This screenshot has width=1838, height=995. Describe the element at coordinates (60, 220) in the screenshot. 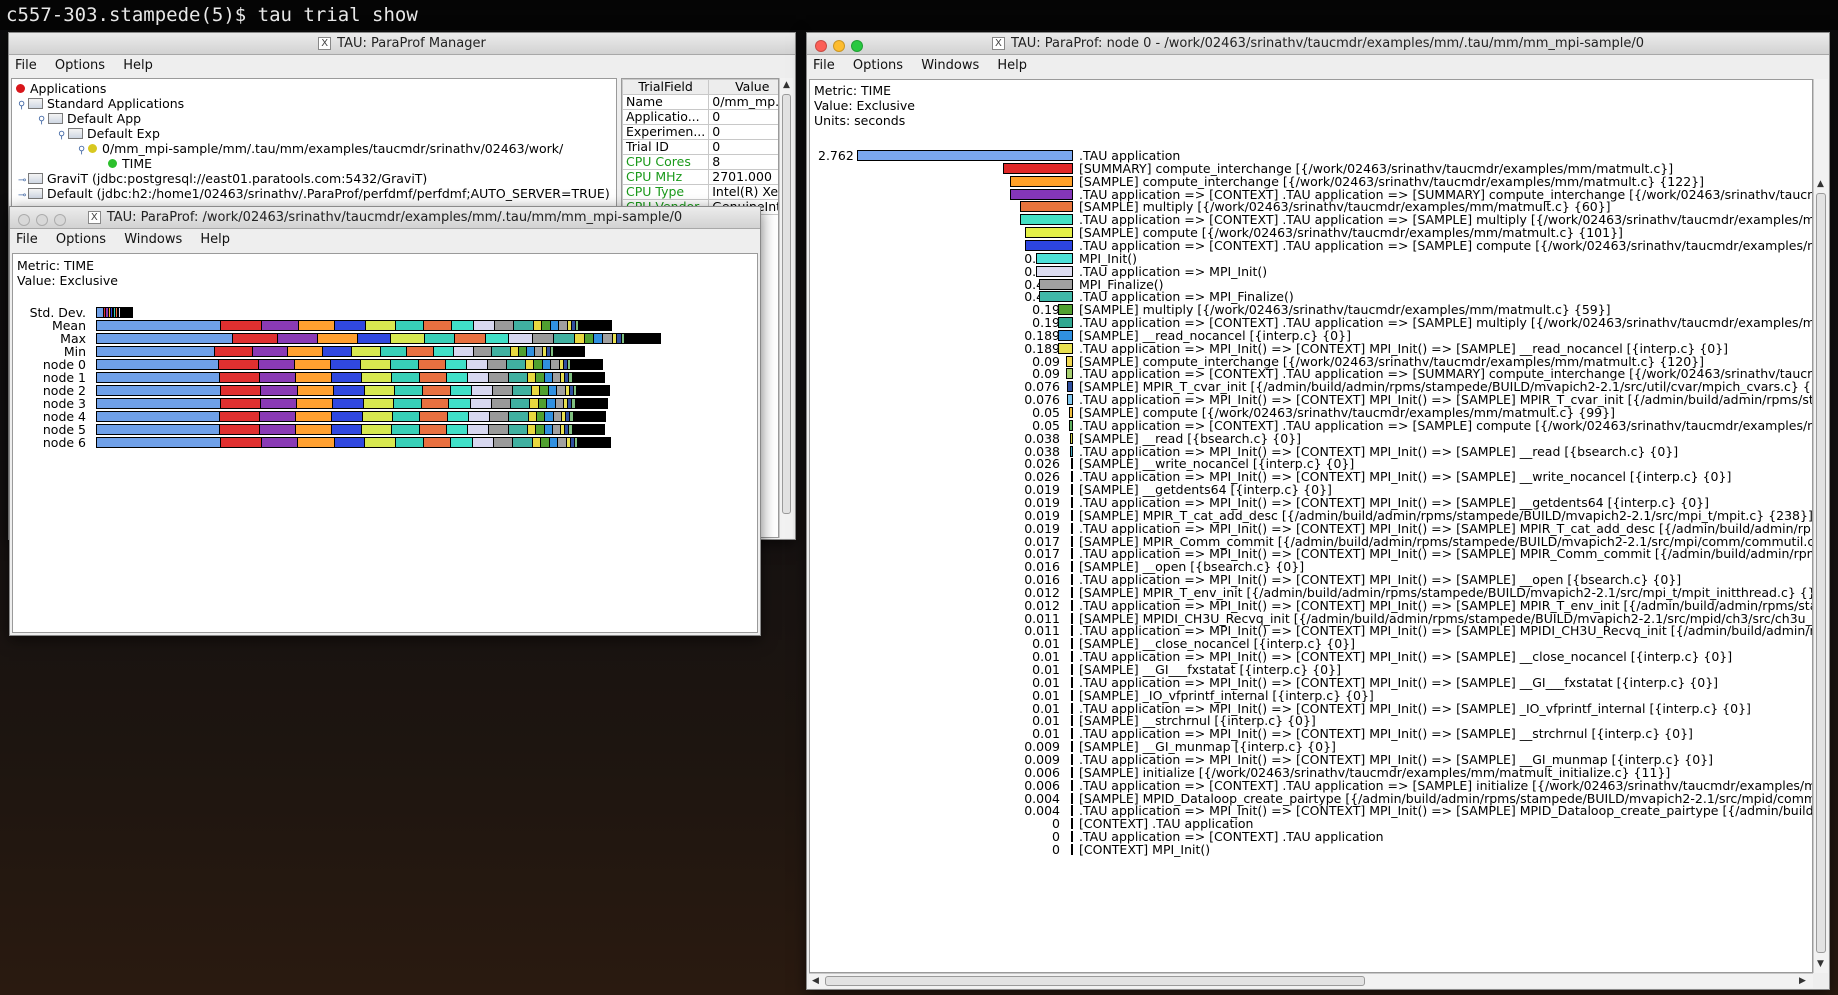

I see `zoom-icon` at that location.